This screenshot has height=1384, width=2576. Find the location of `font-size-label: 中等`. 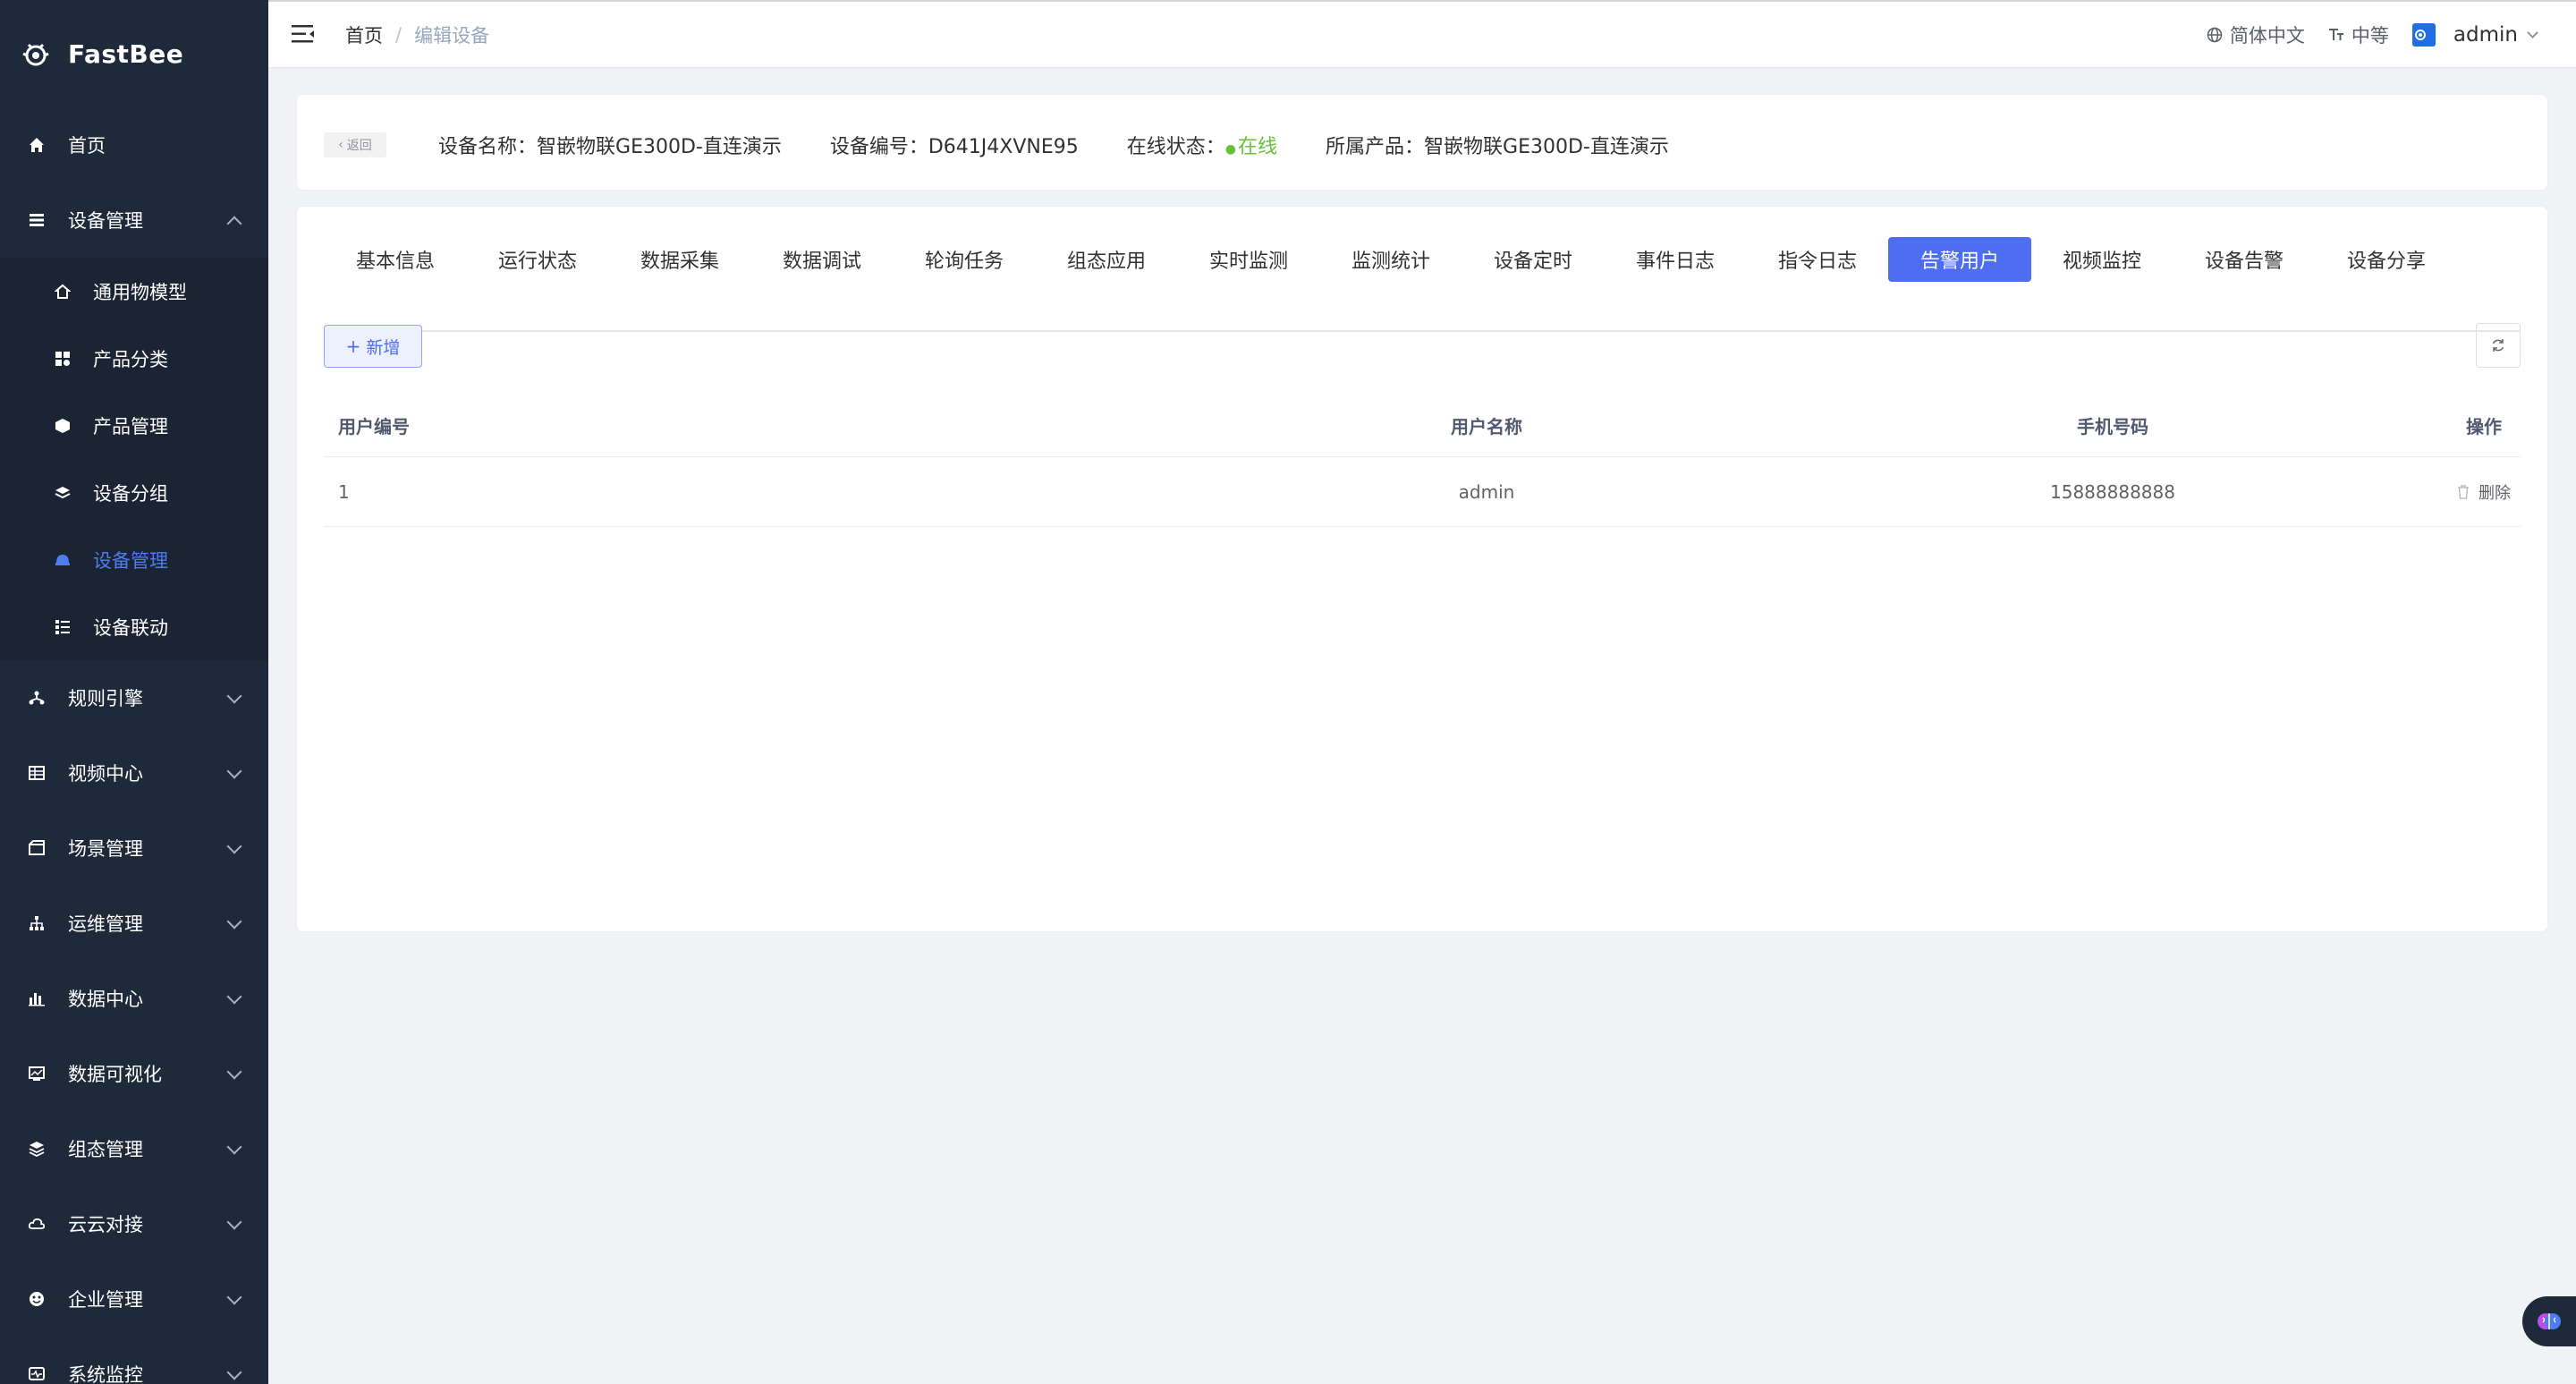

font-size-label: 中等 is located at coordinates (2370, 36).